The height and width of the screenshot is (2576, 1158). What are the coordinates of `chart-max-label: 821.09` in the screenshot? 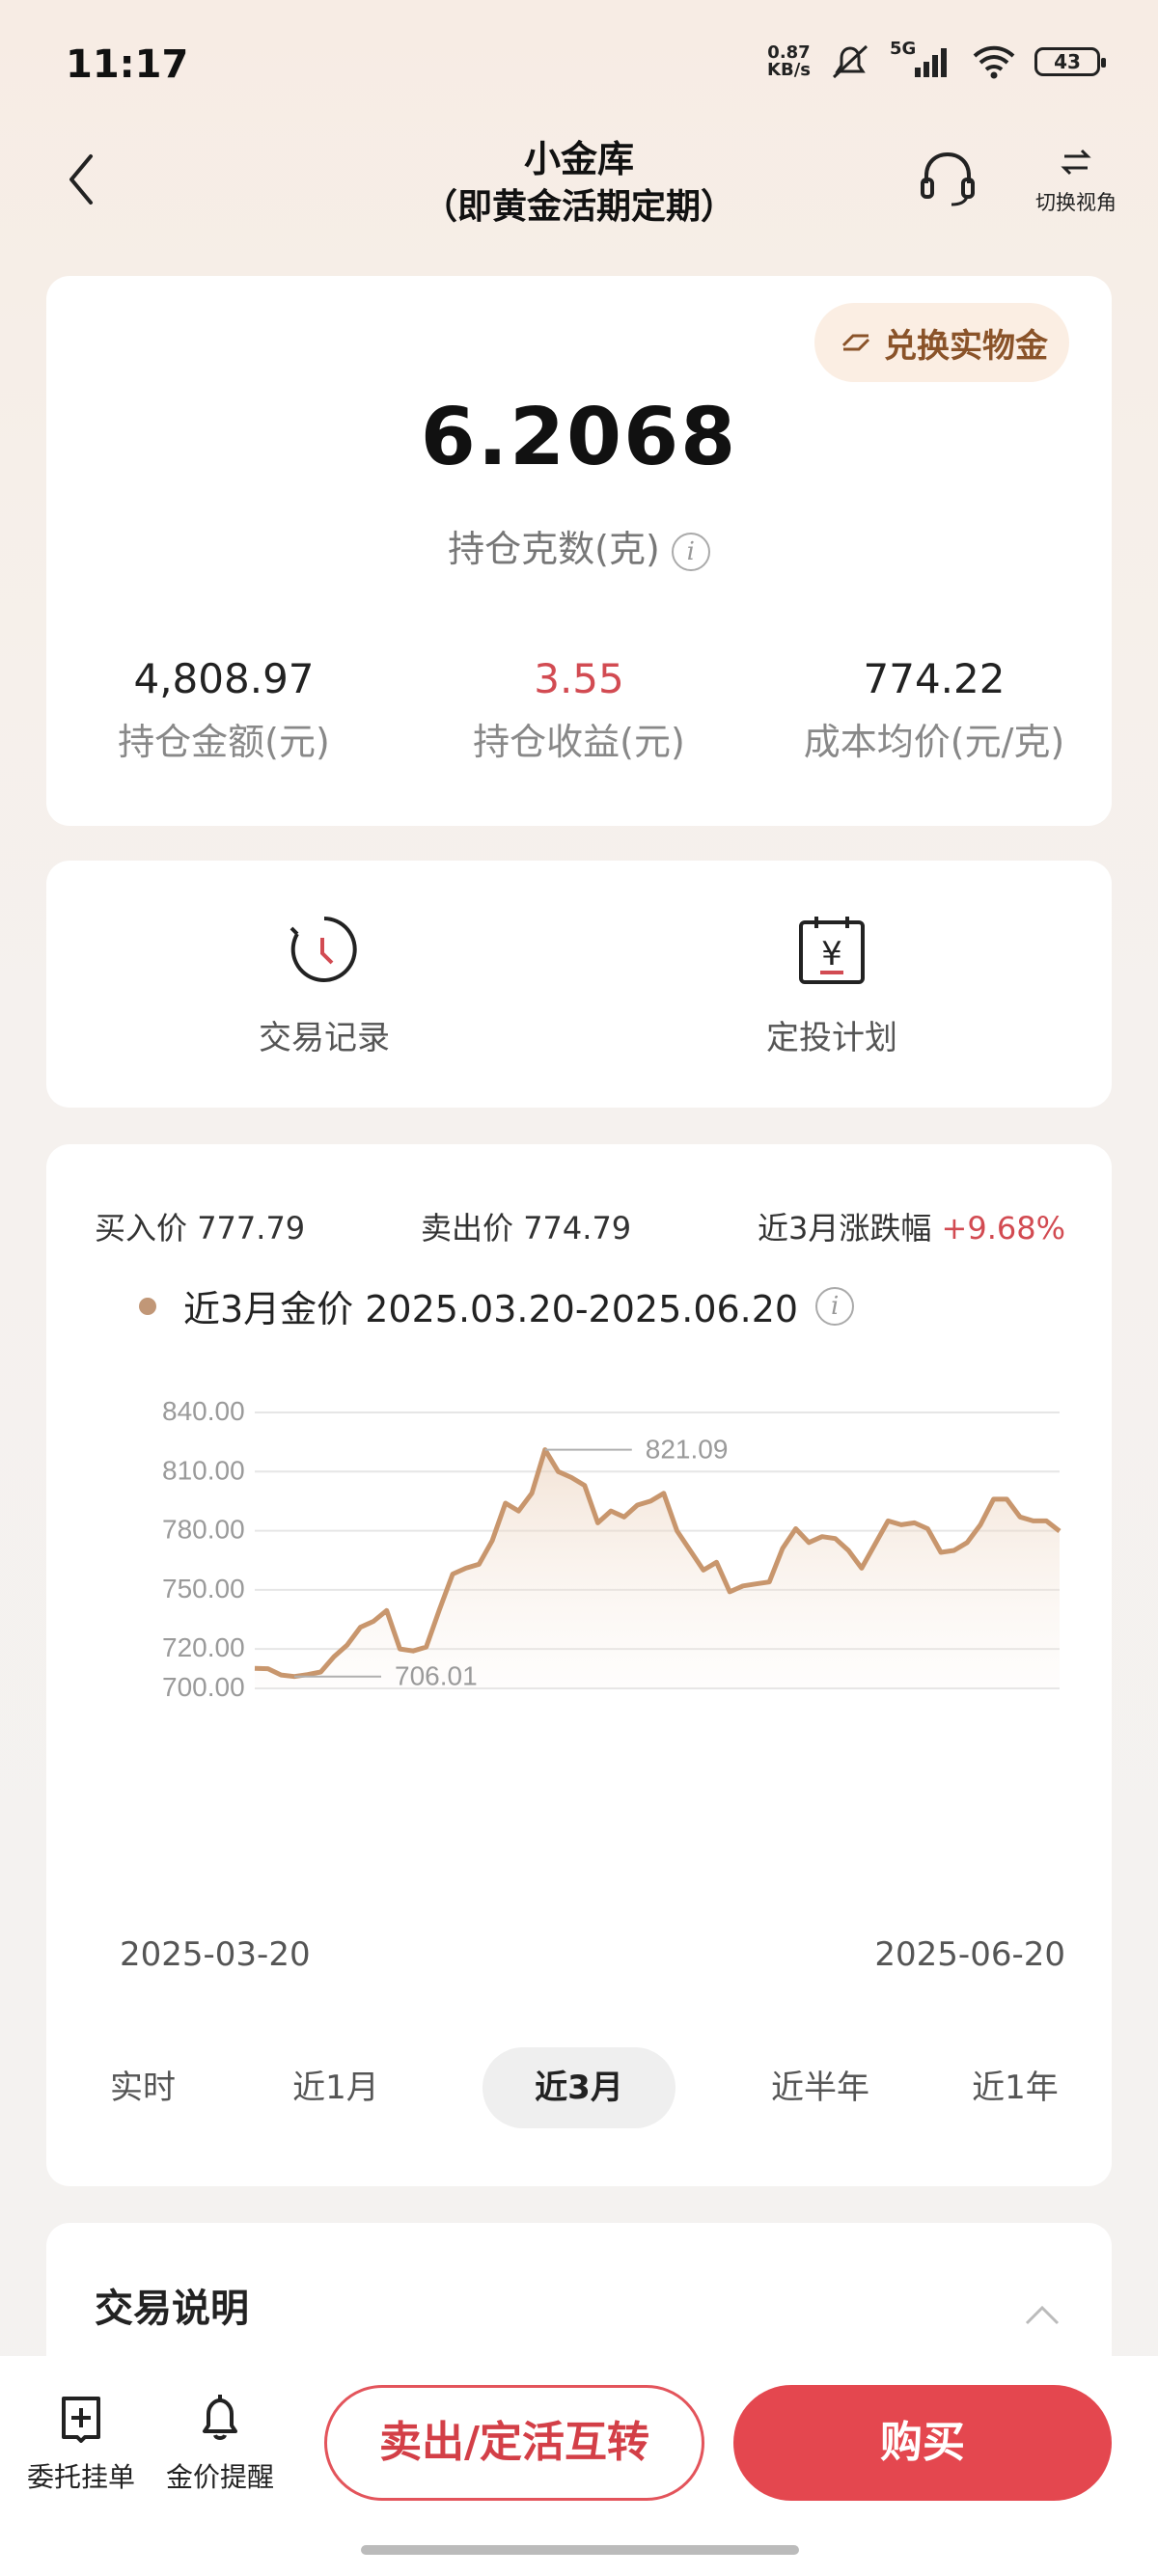 It's located at (687, 1450).